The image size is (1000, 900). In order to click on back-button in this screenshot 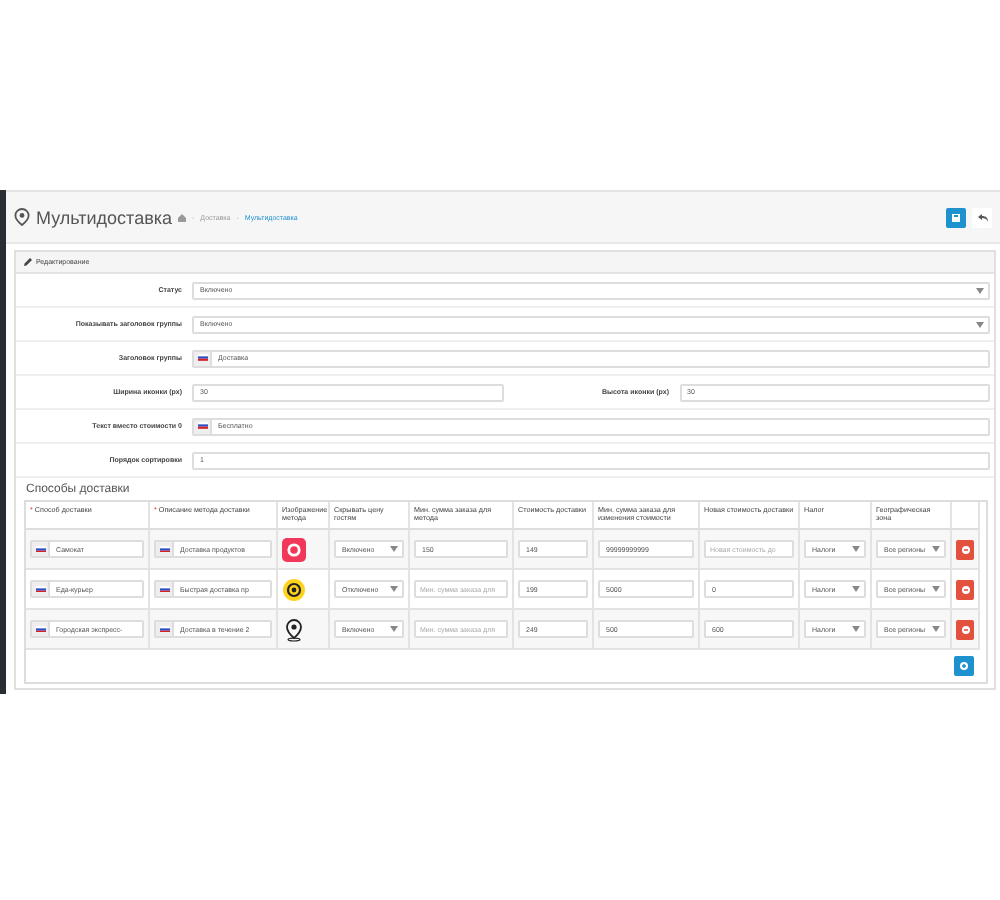, I will do `click(982, 217)`.